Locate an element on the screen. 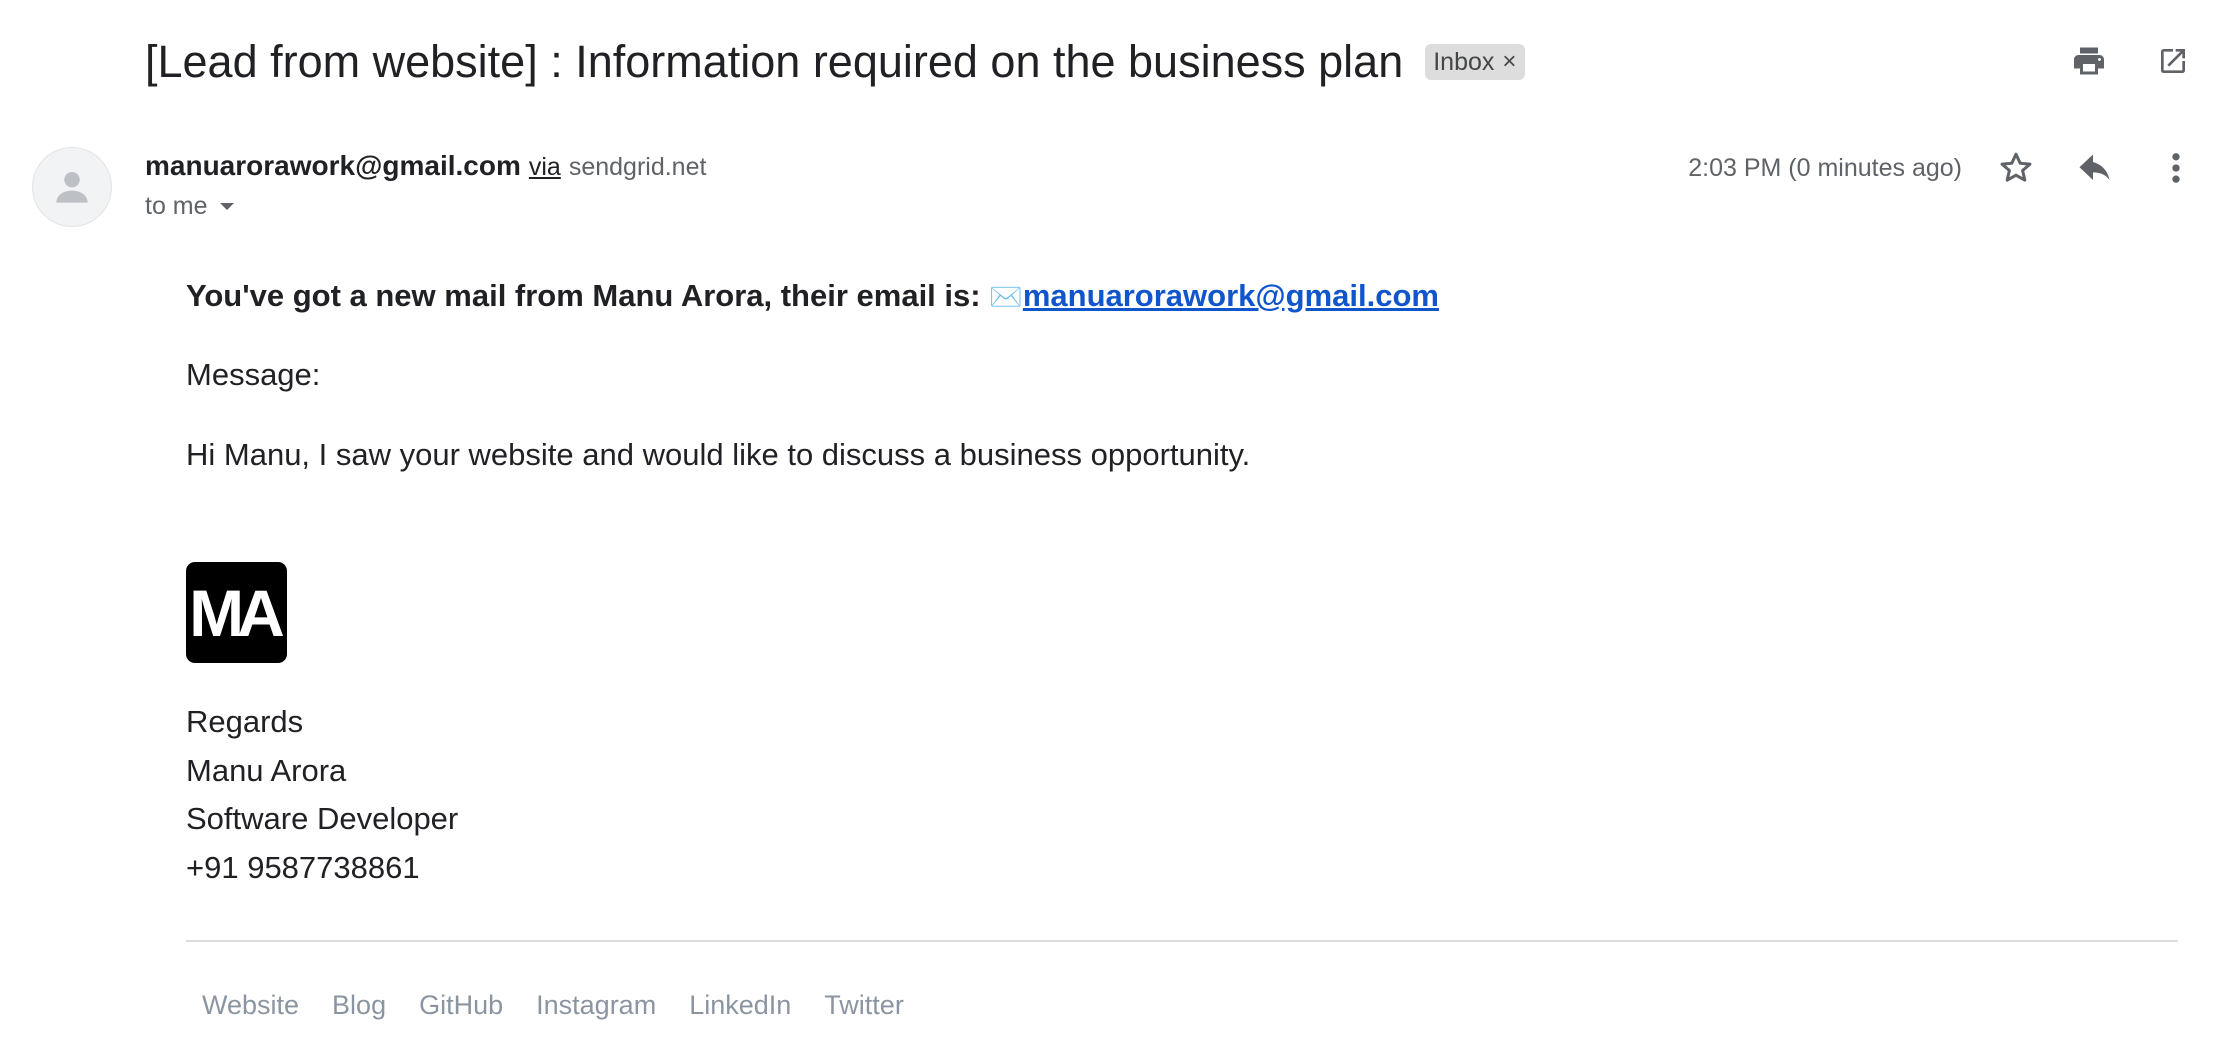 The image size is (2236, 1060). logo-text: MA is located at coordinates (237, 612).